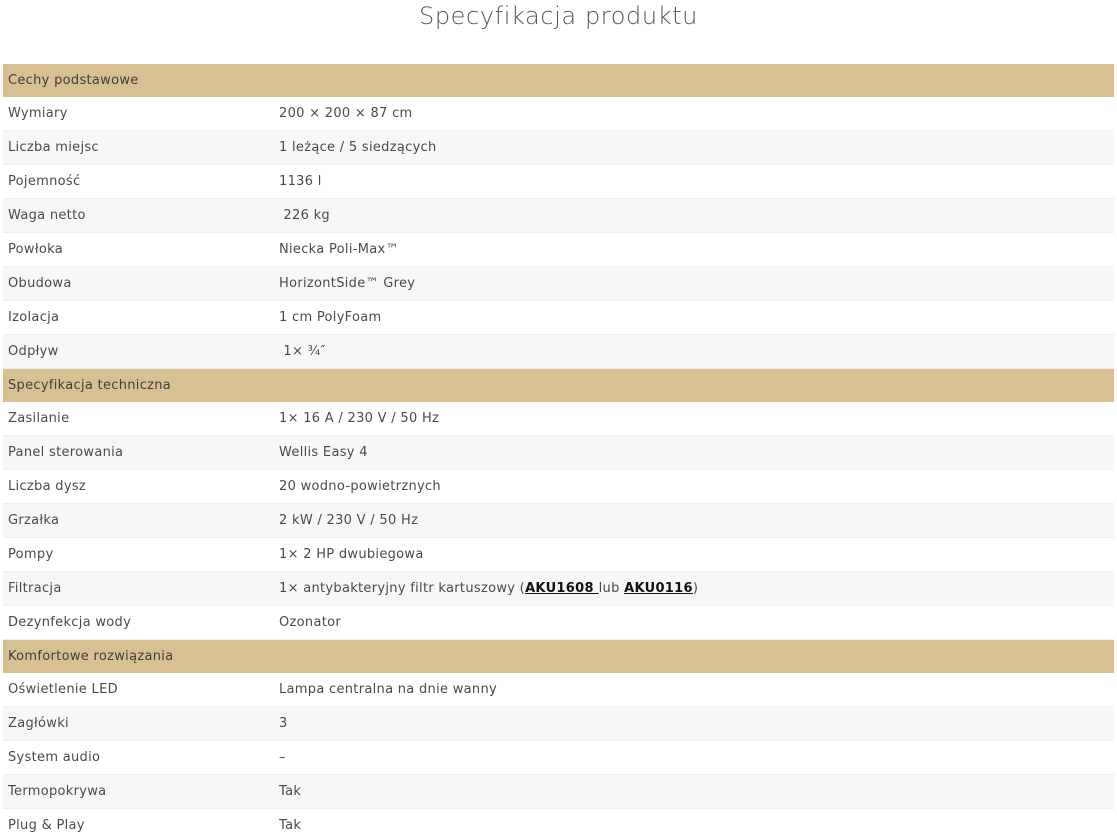 This screenshot has height=839, width=1117. What do you see at coordinates (694, 181) in the screenshot?
I see `spec-value: 1136 l` at bounding box center [694, 181].